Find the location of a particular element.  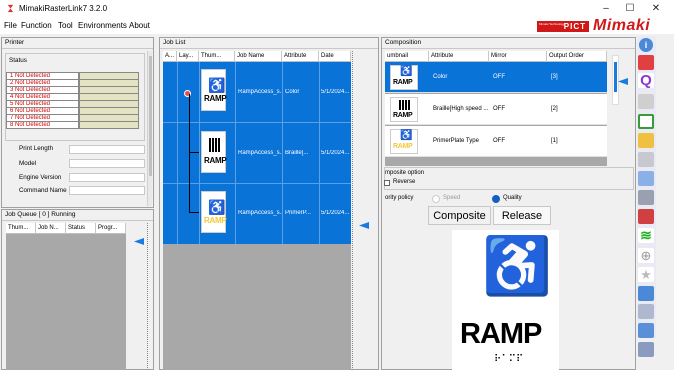

jl-col-date: Date is located at coordinates (335, 56).